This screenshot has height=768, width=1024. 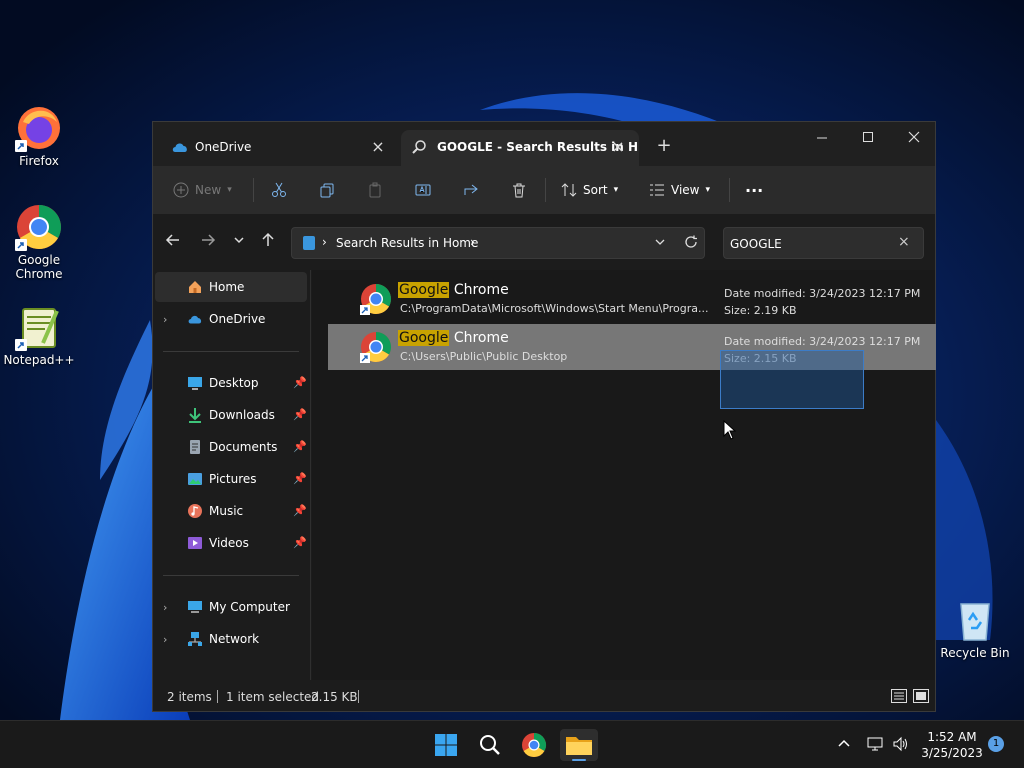 What do you see at coordinates (231, 447) in the screenshot?
I see `sidebar-item-documents: Documents 📌` at bounding box center [231, 447].